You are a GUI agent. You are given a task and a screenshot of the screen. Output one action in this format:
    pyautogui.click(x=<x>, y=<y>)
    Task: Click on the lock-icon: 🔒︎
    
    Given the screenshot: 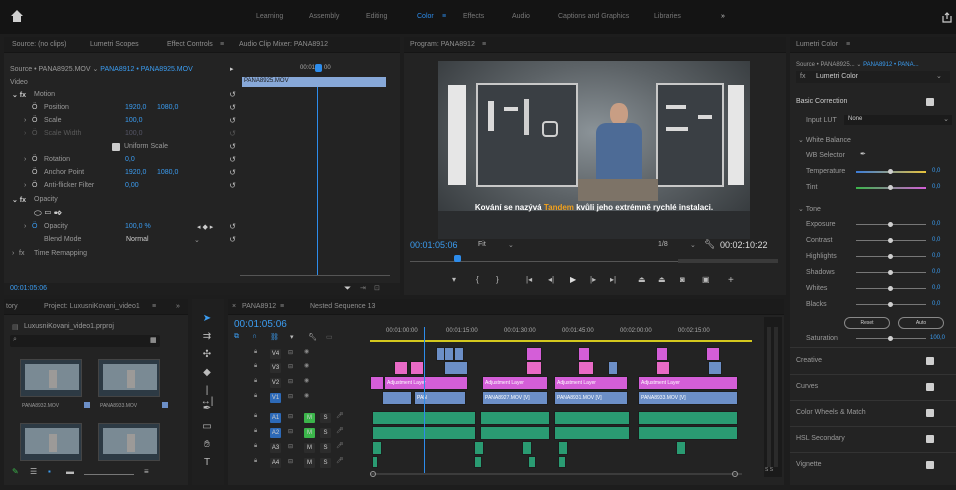 What is the action you would take?
    pyautogui.click(x=255, y=416)
    